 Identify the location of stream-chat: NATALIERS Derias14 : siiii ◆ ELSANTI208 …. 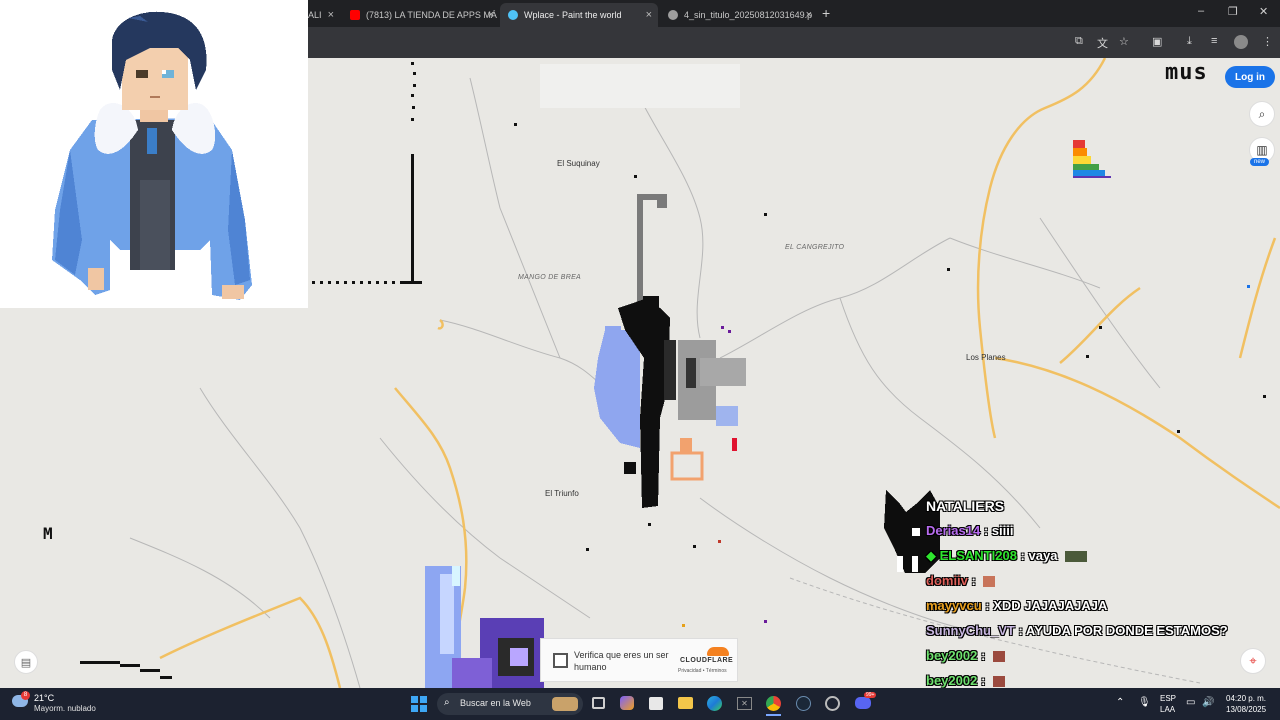
(1096, 595).